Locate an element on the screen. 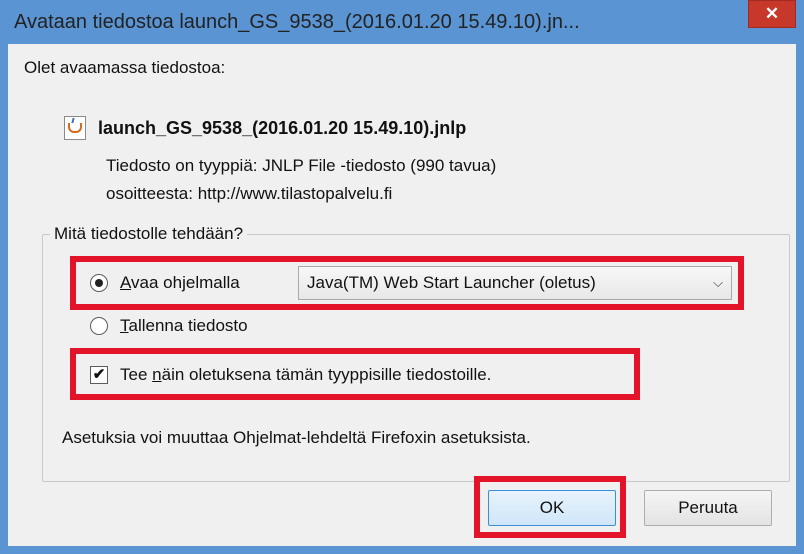 This screenshot has width=804, height=554. action-group-legend: Mitä tiedostolle tehdään? is located at coordinates (149, 234).